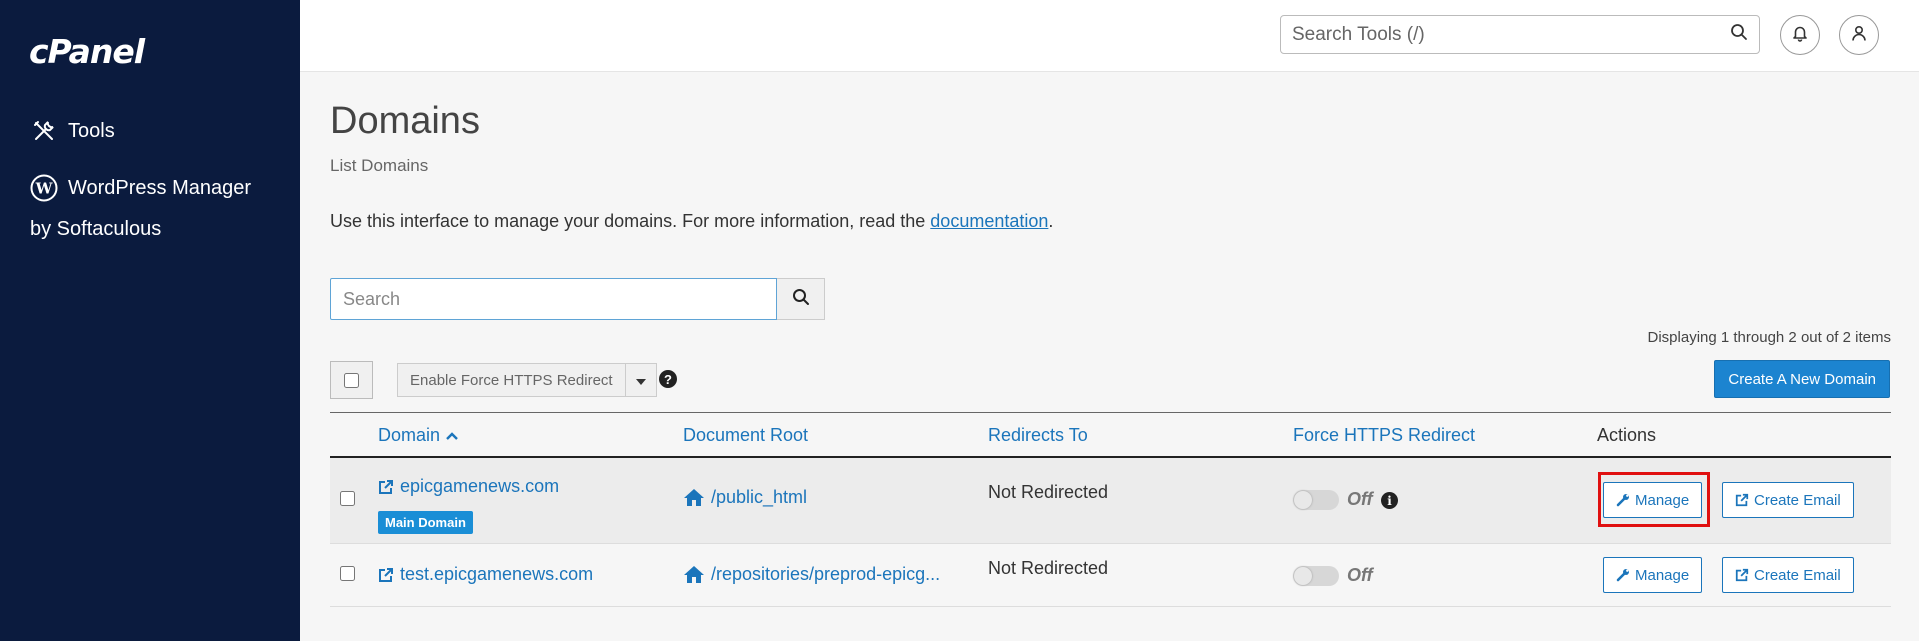 The height and width of the screenshot is (641, 1919). What do you see at coordinates (160, 187) in the screenshot?
I see `sidebar-item-label: WordPress Manager` at bounding box center [160, 187].